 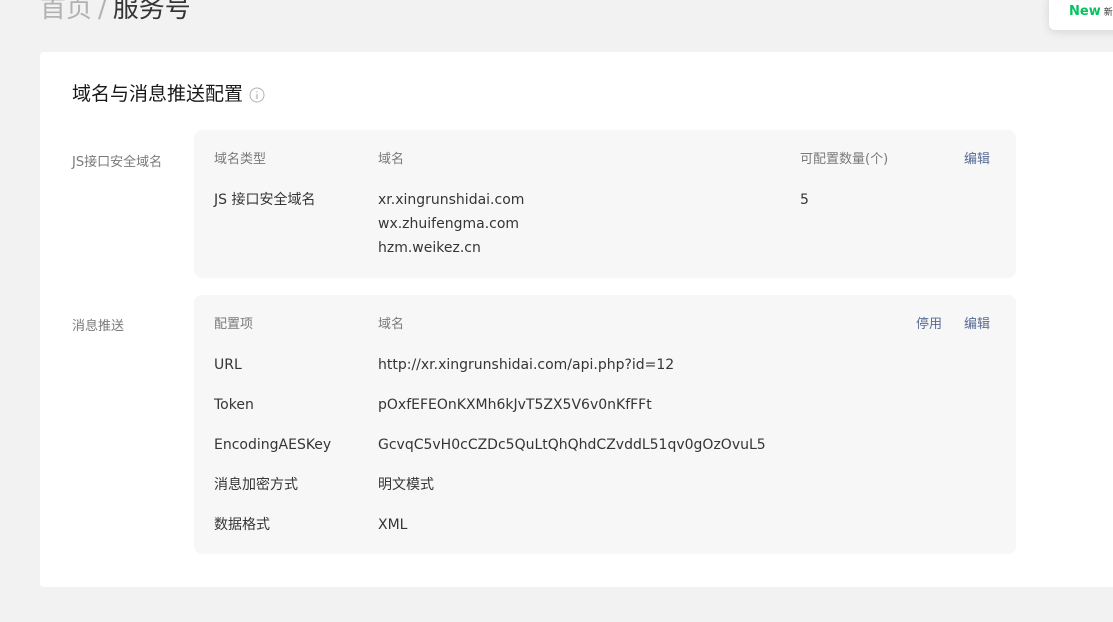 I want to click on domain-item: wx.zhuifengma.com, so click(x=449, y=224).